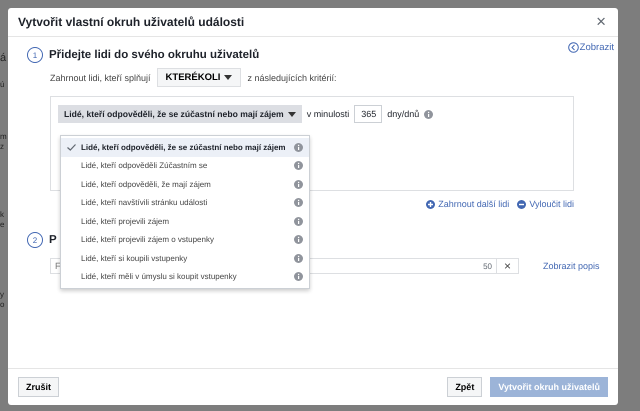 The height and width of the screenshot is (411, 640). Describe the element at coordinates (185, 239) in the screenshot. I see `menu-item: Lidé, kteří projevili zájem o vstupenky` at that location.